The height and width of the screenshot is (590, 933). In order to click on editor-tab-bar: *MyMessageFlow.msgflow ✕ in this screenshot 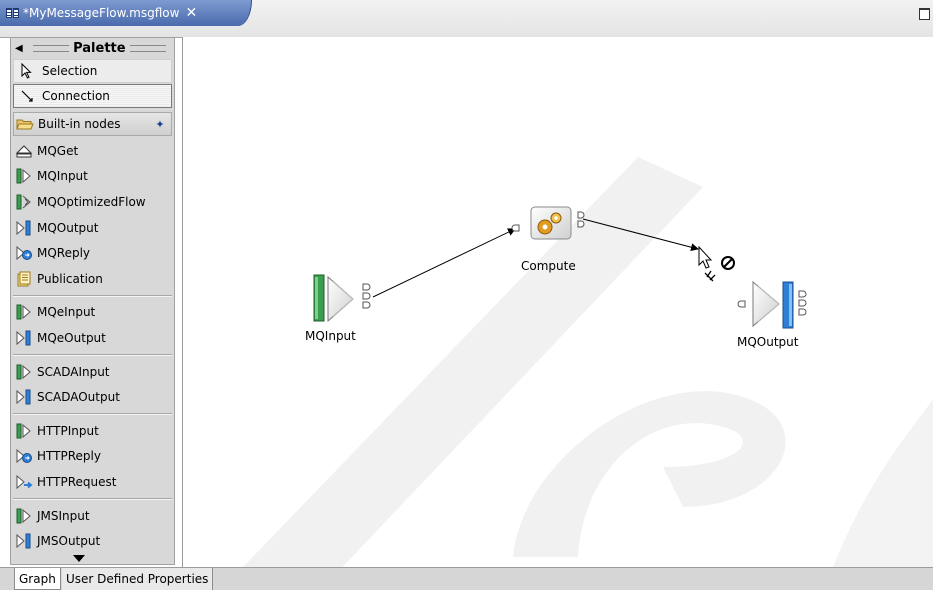, I will do `click(466, 19)`.